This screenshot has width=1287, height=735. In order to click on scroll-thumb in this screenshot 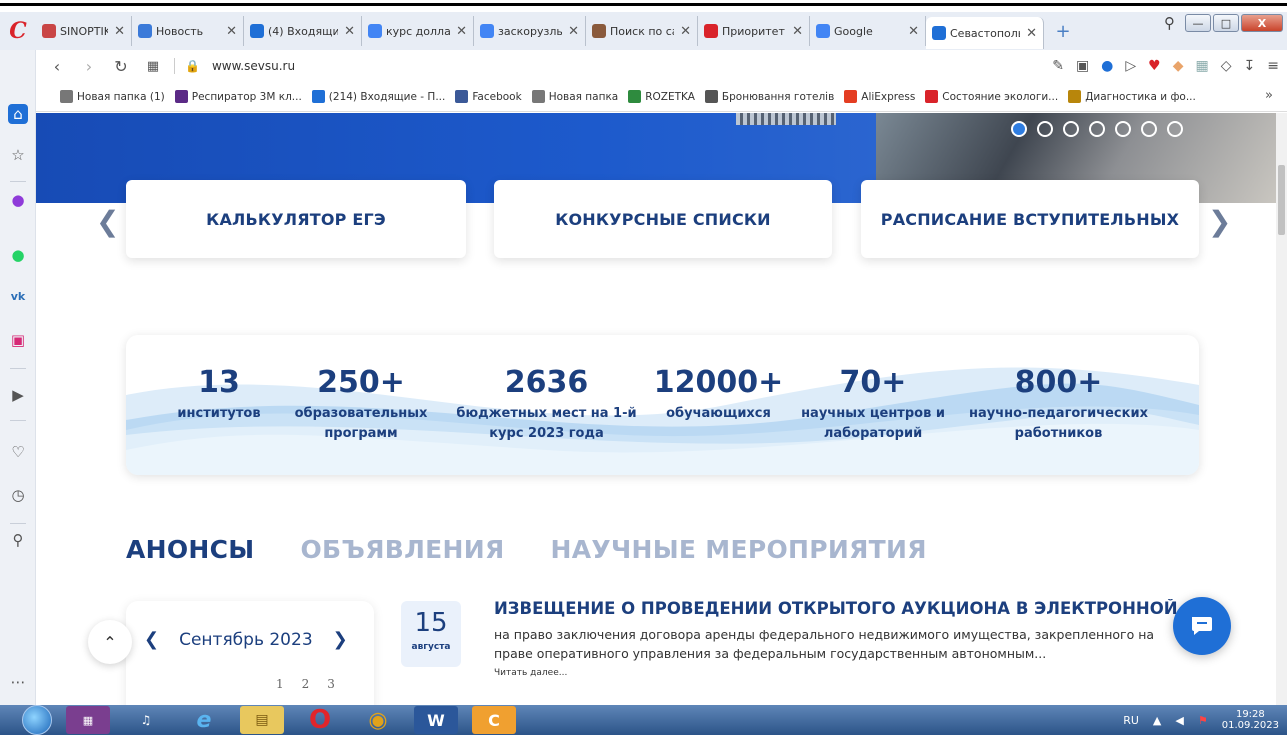, I will do `click(1281, 200)`.